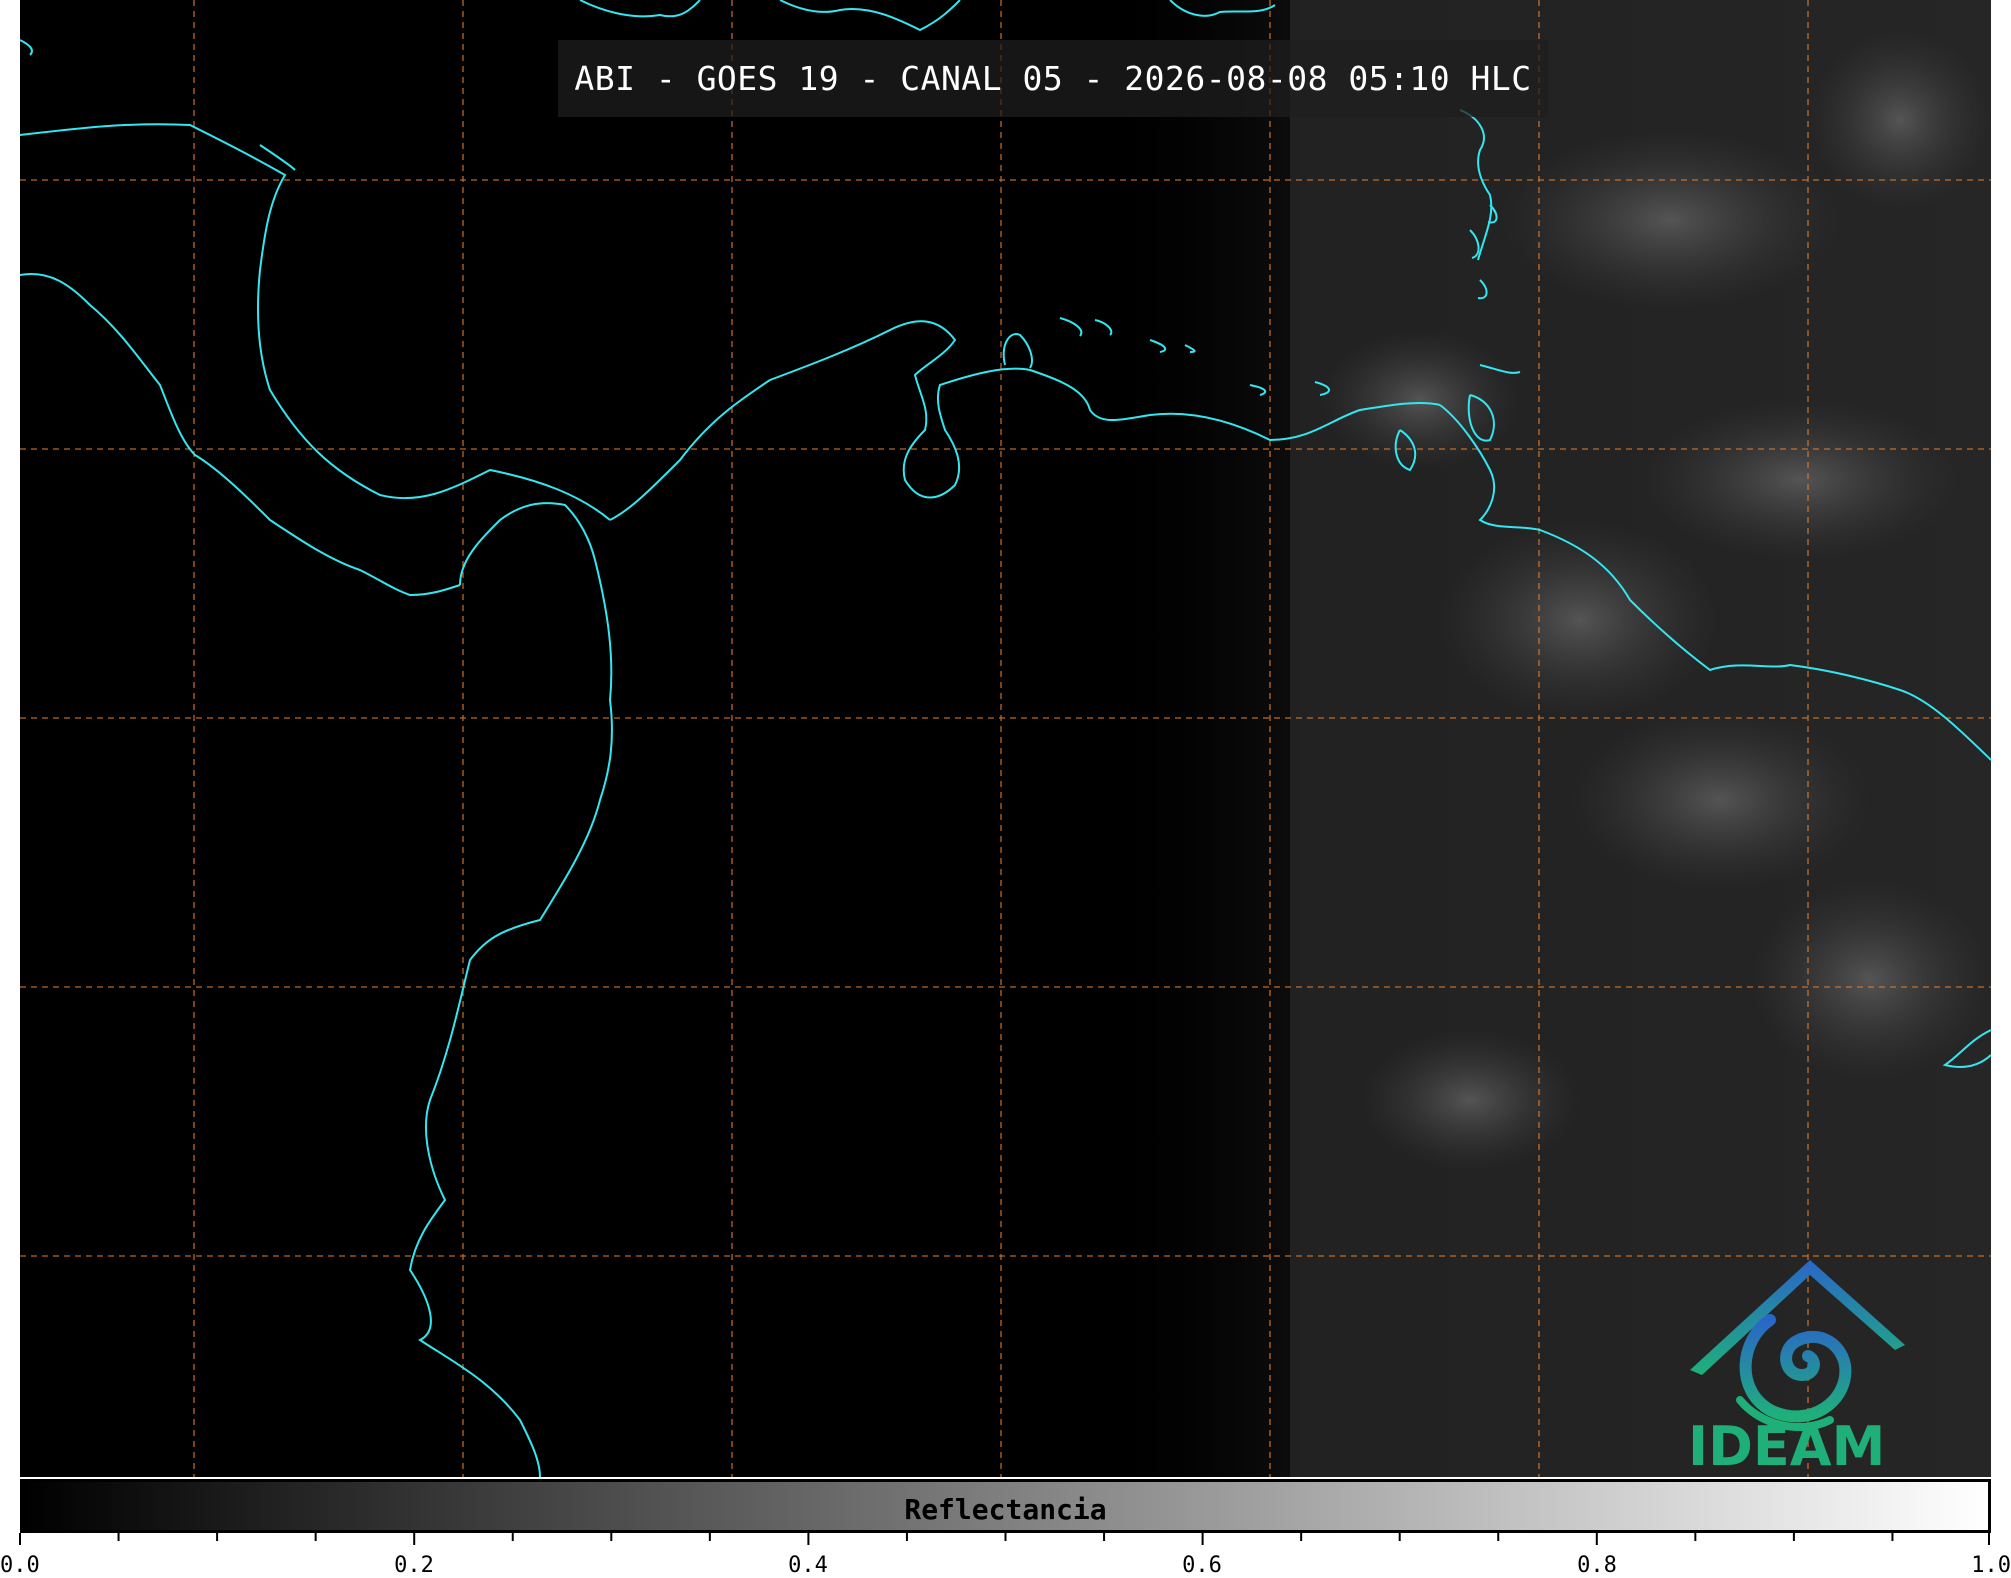  What do you see at coordinates (1005, 1555) in the screenshot?
I see `colorbar-ticks: 0.0 0.2 0.4 0.6 0.8 1.0` at bounding box center [1005, 1555].